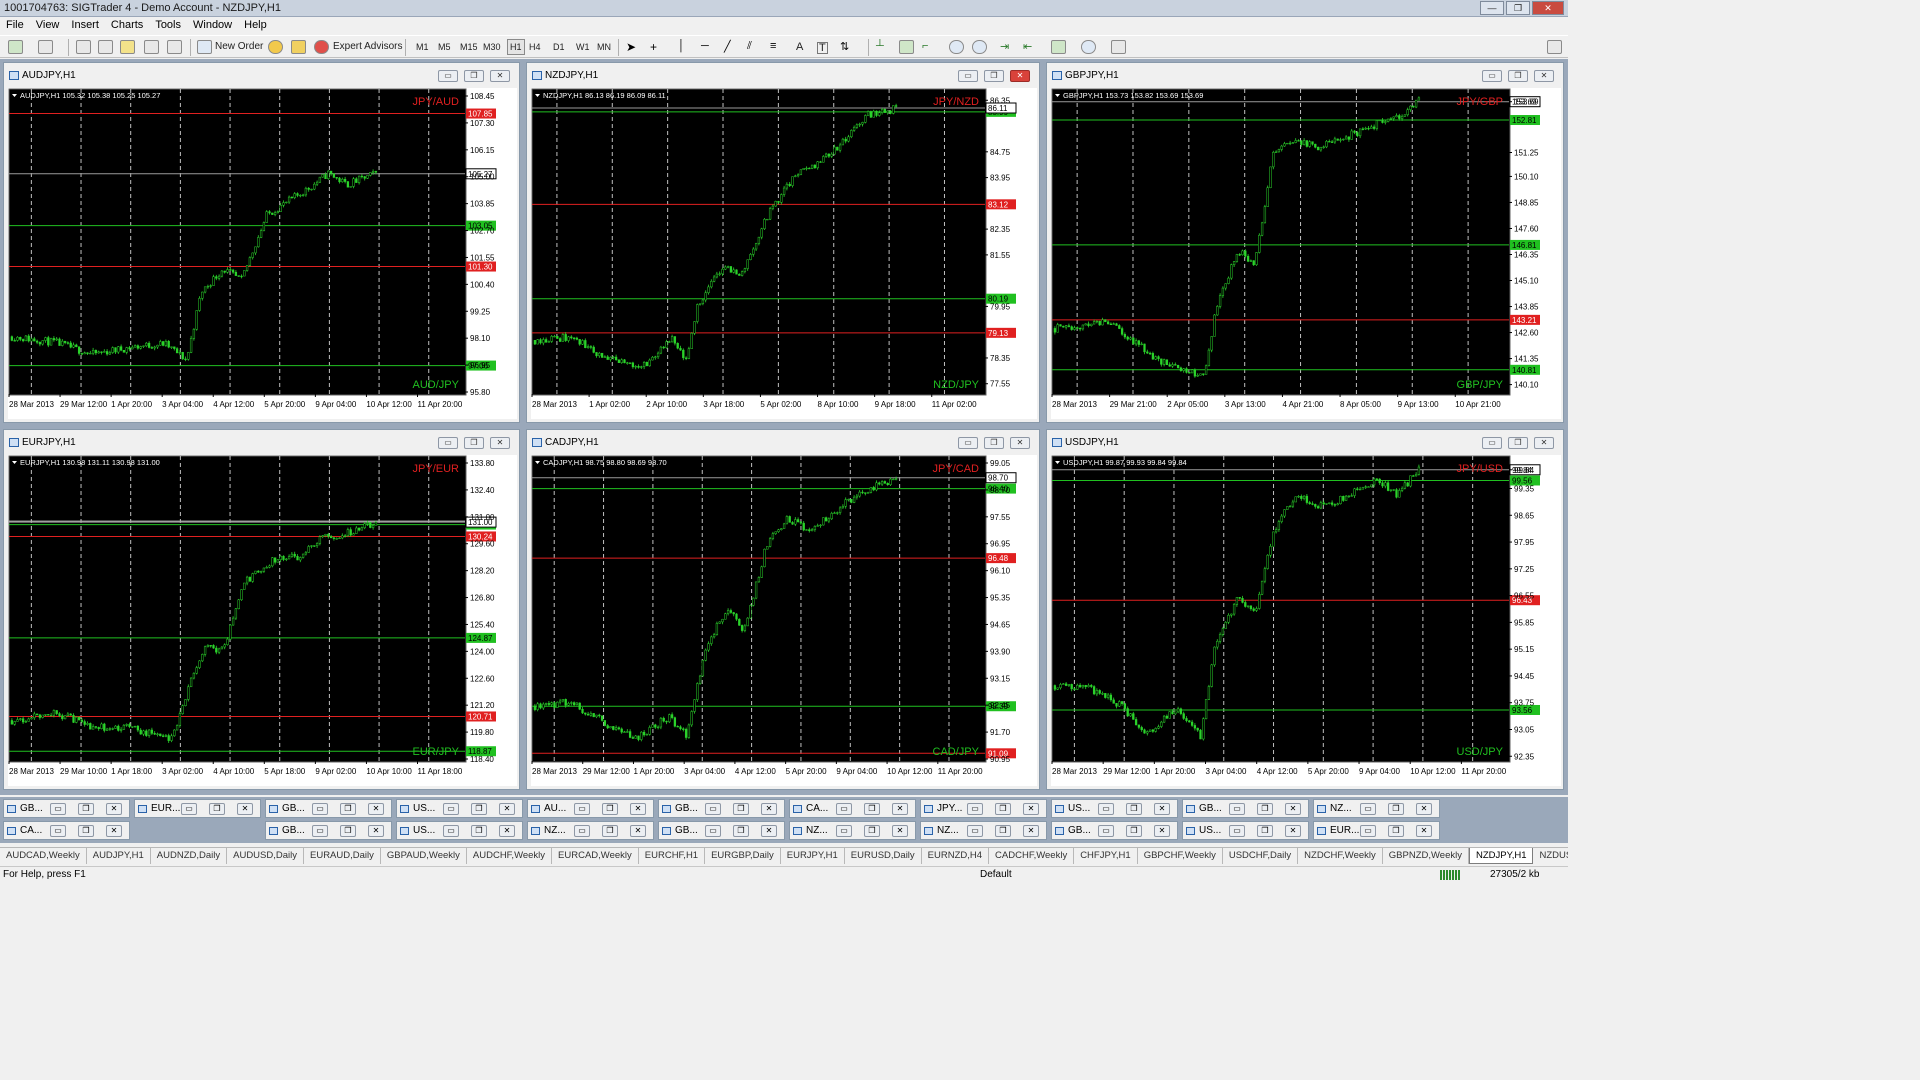  I want to click on menu-insert: Insert, so click(85, 25).